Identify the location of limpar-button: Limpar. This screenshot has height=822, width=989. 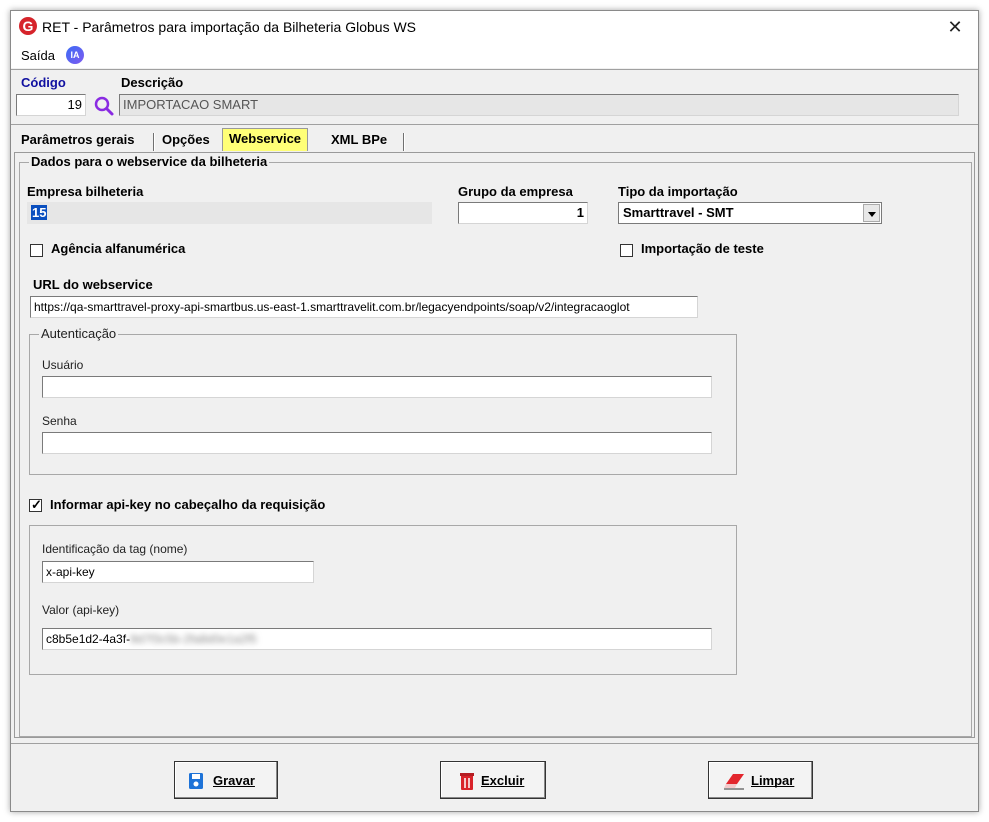
(760, 780).